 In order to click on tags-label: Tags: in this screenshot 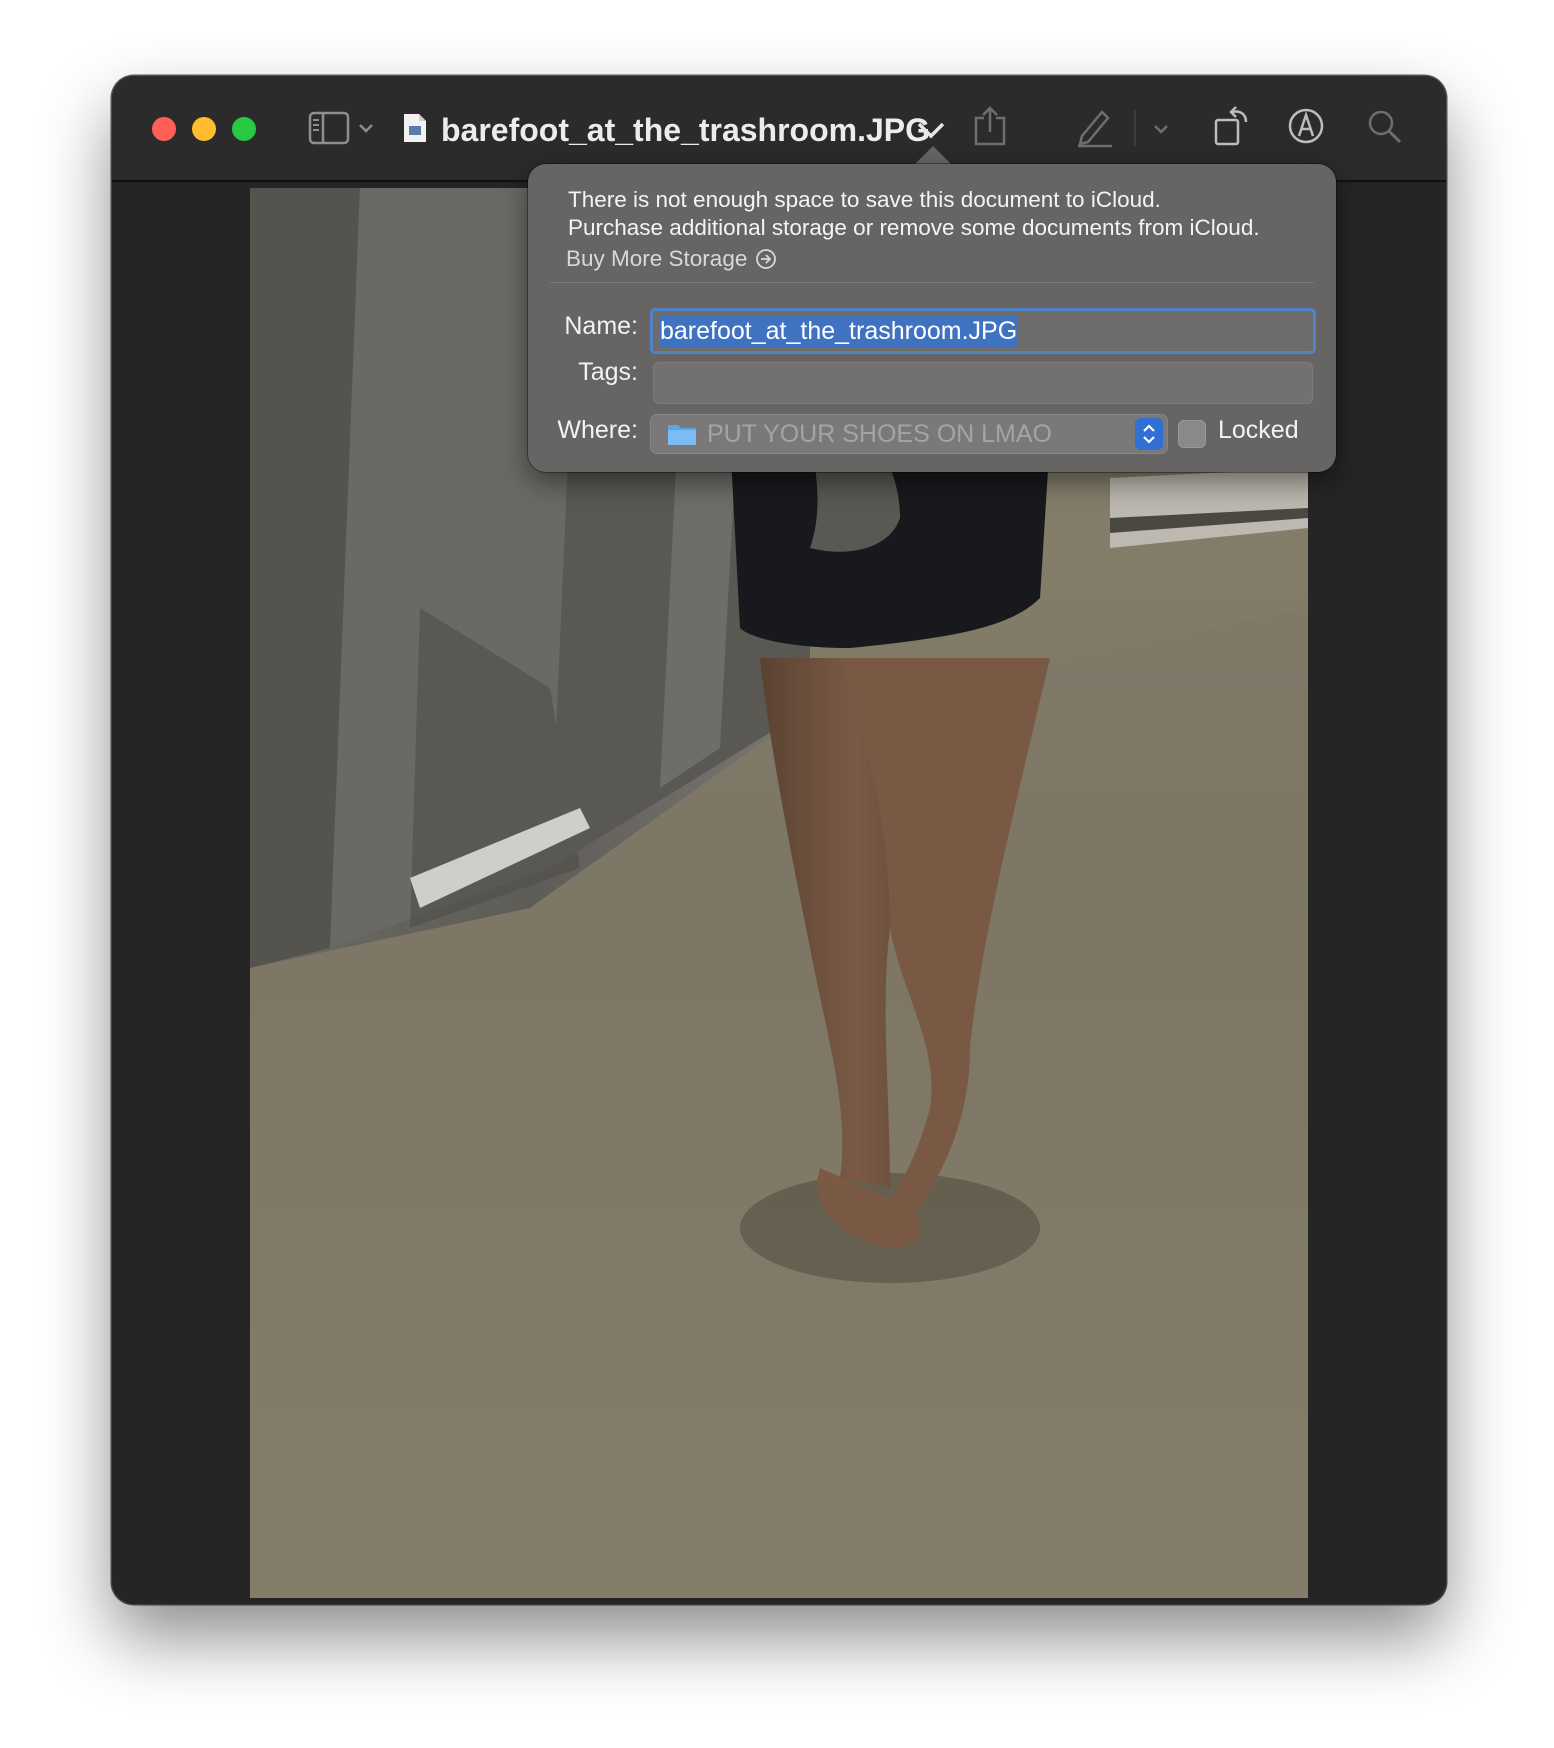, I will do `click(608, 372)`.